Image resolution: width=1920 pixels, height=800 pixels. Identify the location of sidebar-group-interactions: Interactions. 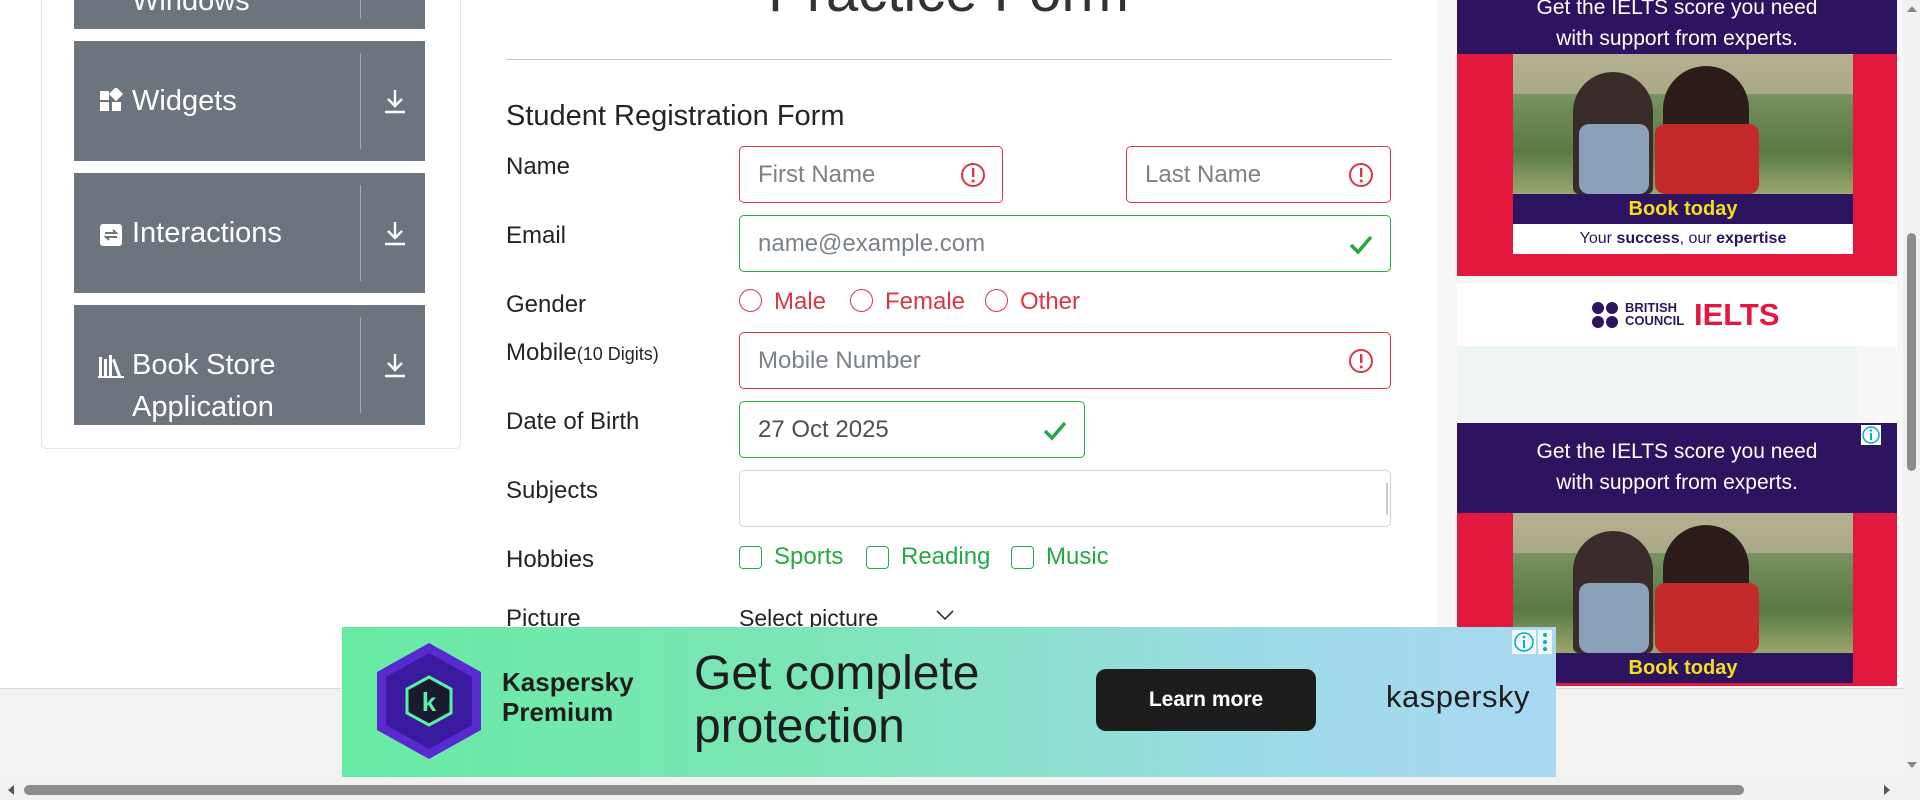
(249, 233).